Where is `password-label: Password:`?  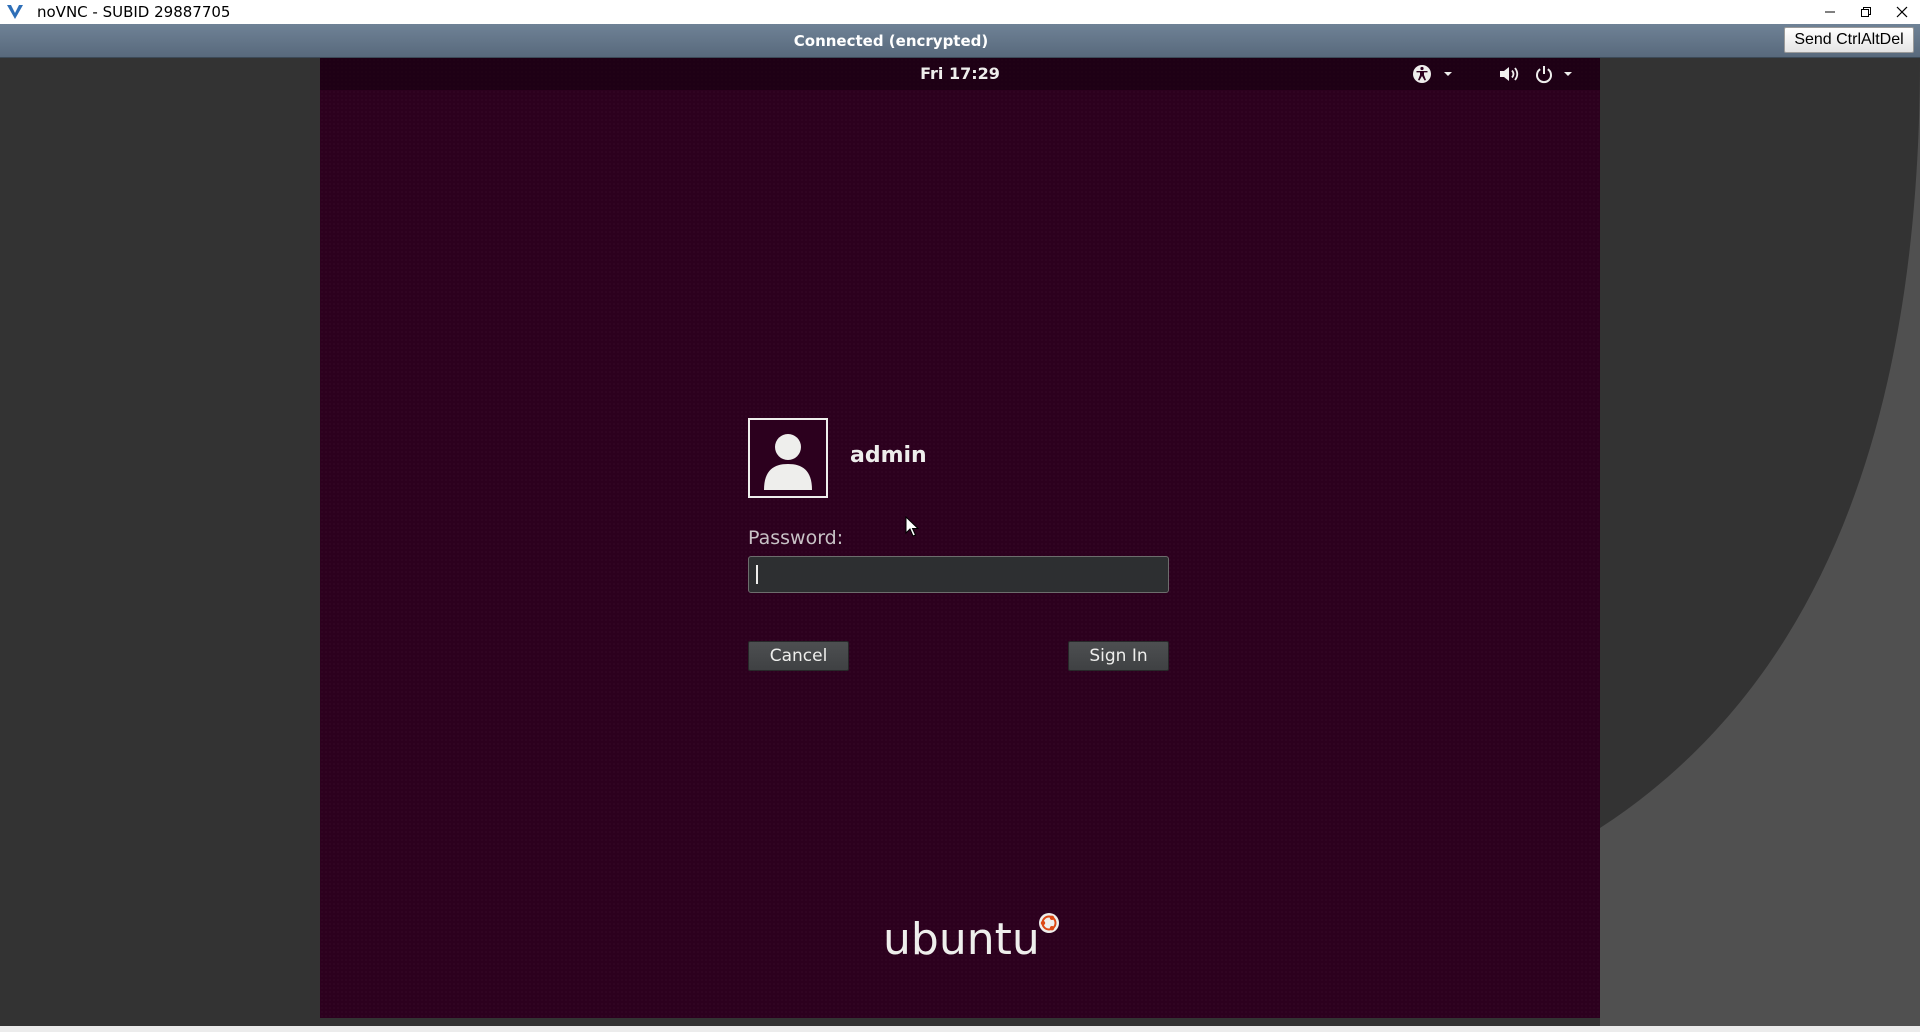 password-label: Password: is located at coordinates (796, 538).